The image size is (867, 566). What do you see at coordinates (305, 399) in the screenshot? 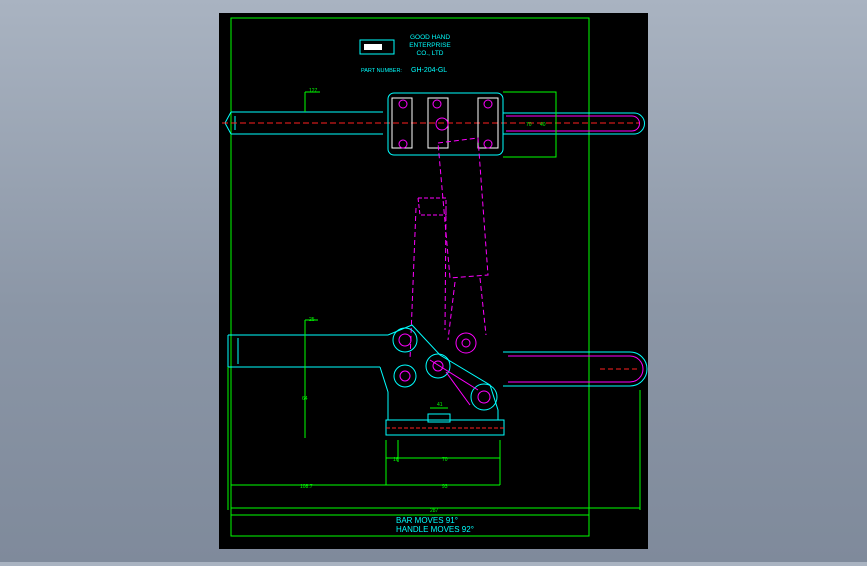
I see `dim-height: 64` at bounding box center [305, 399].